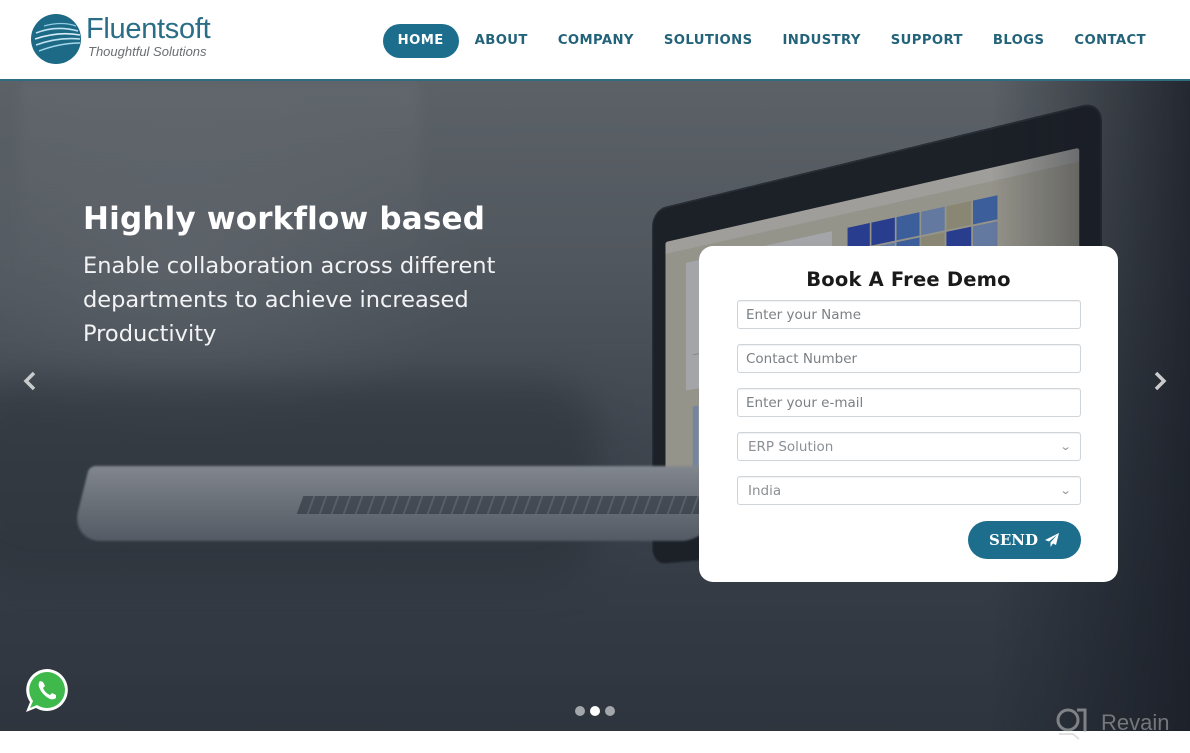  I want to click on solution-select: ERP Solution ⌄, so click(909, 446).